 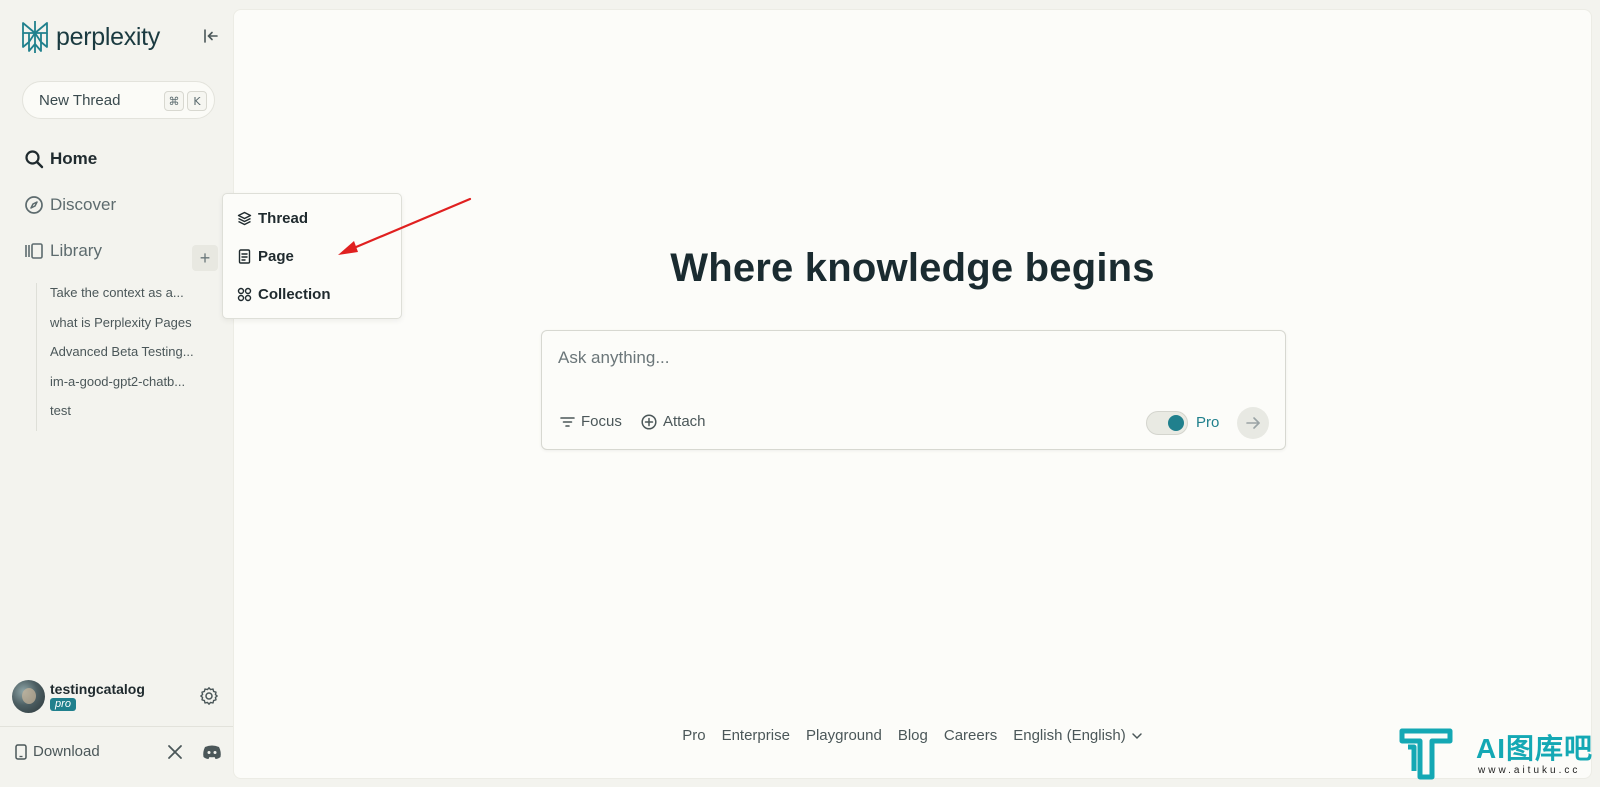 What do you see at coordinates (684, 421) in the screenshot?
I see `attach-label: Attach` at bounding box center [684, 421].